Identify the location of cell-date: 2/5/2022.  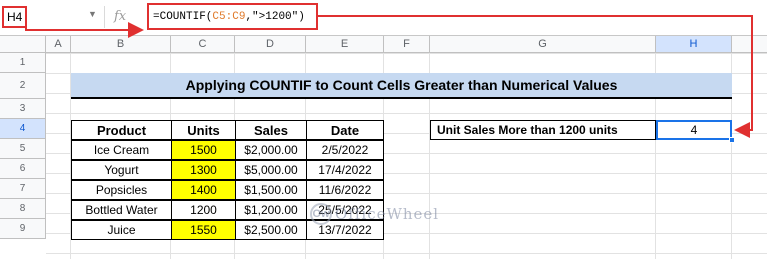
(345, 150).